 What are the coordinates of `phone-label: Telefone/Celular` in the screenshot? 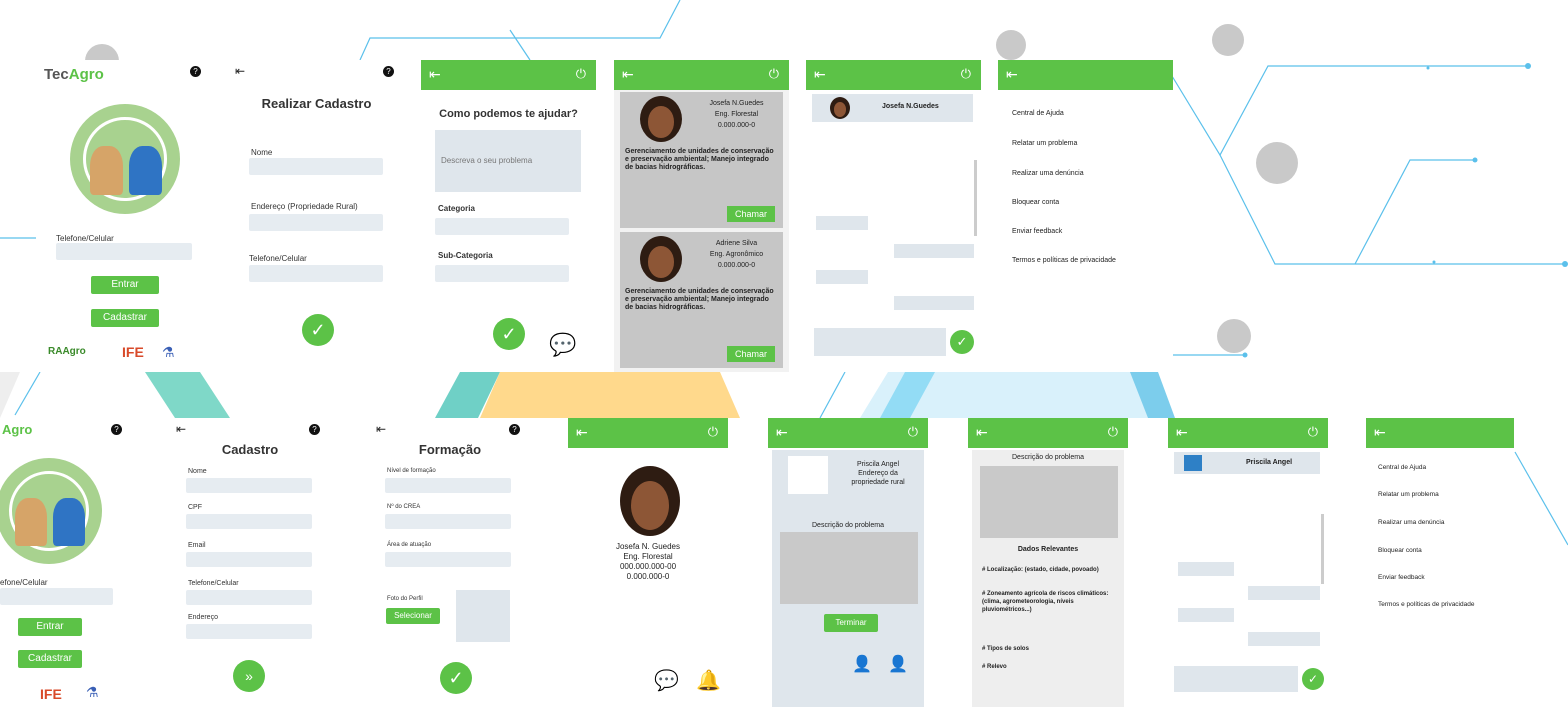 It's located at (213, 583).